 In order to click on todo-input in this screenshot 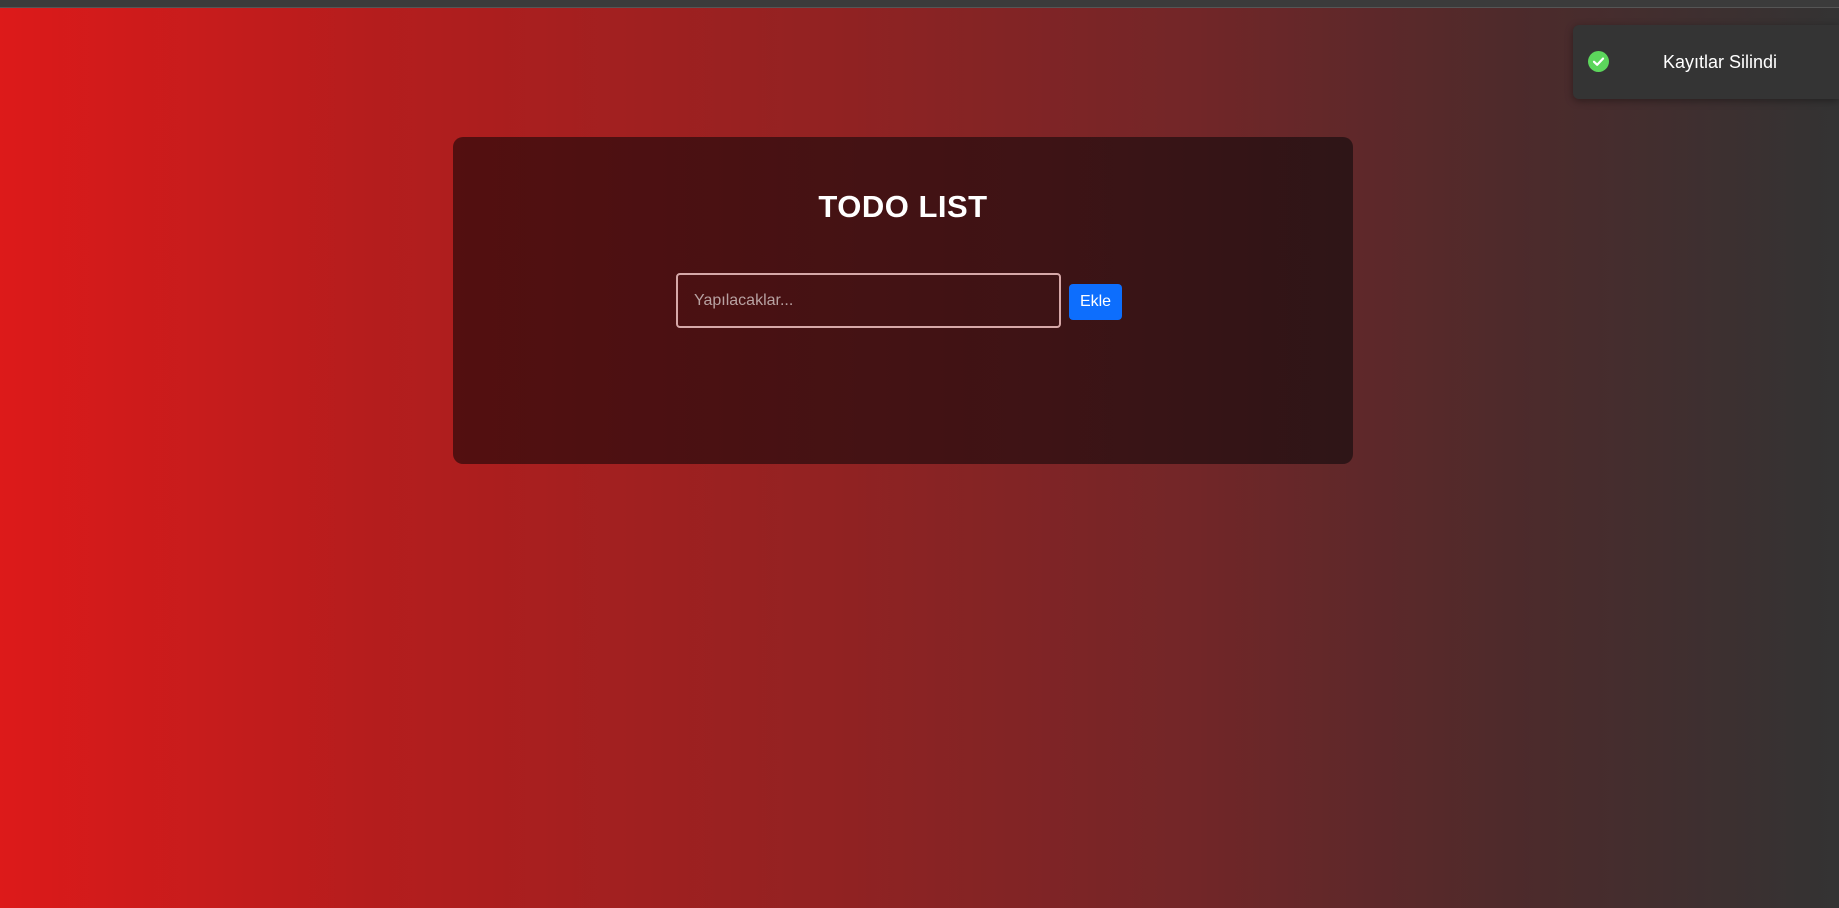, I will do `click(868, 300)`.